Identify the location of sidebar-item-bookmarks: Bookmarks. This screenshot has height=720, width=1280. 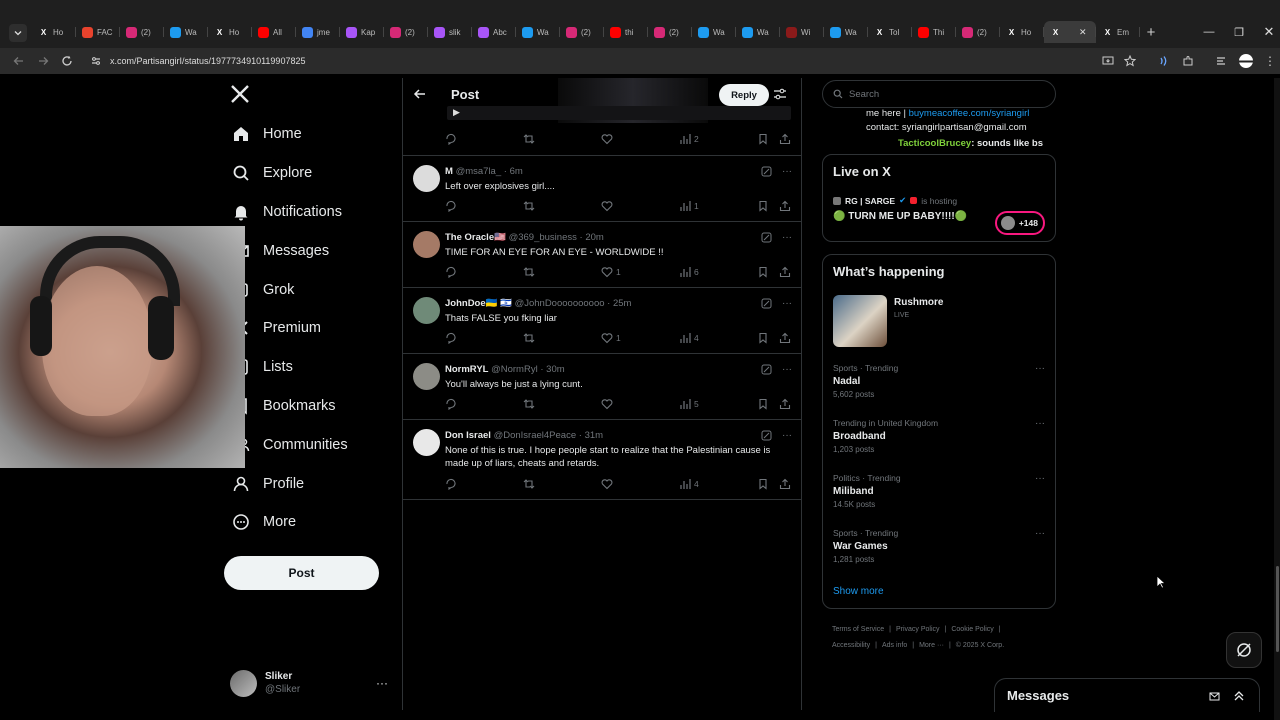
(313, 406).